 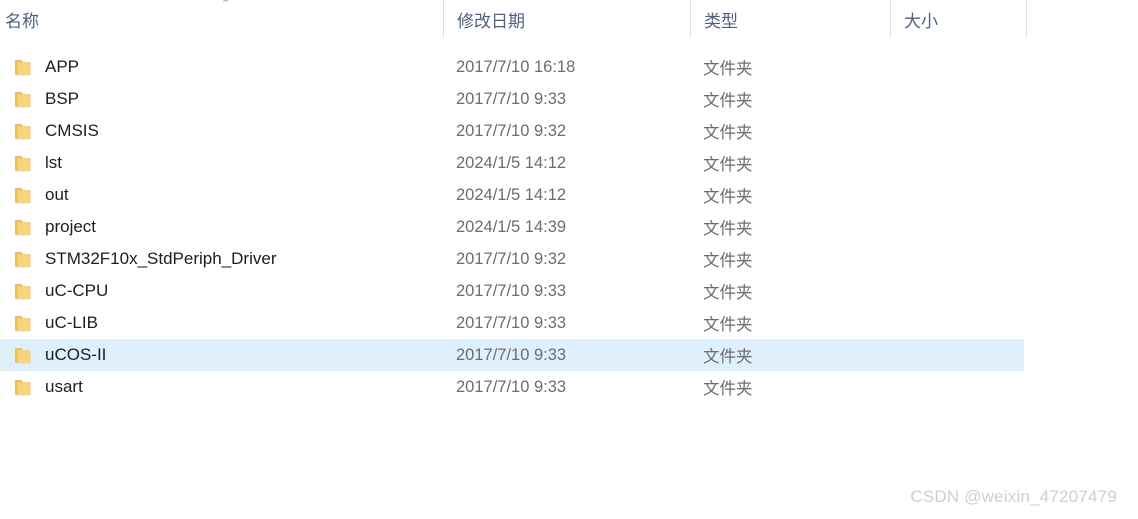 What do you see at coordinates (569, 195) in the screenshot?
I see `table-row: out 2024/1/5 14:12 文件夹` at bounding box center [569, 195].